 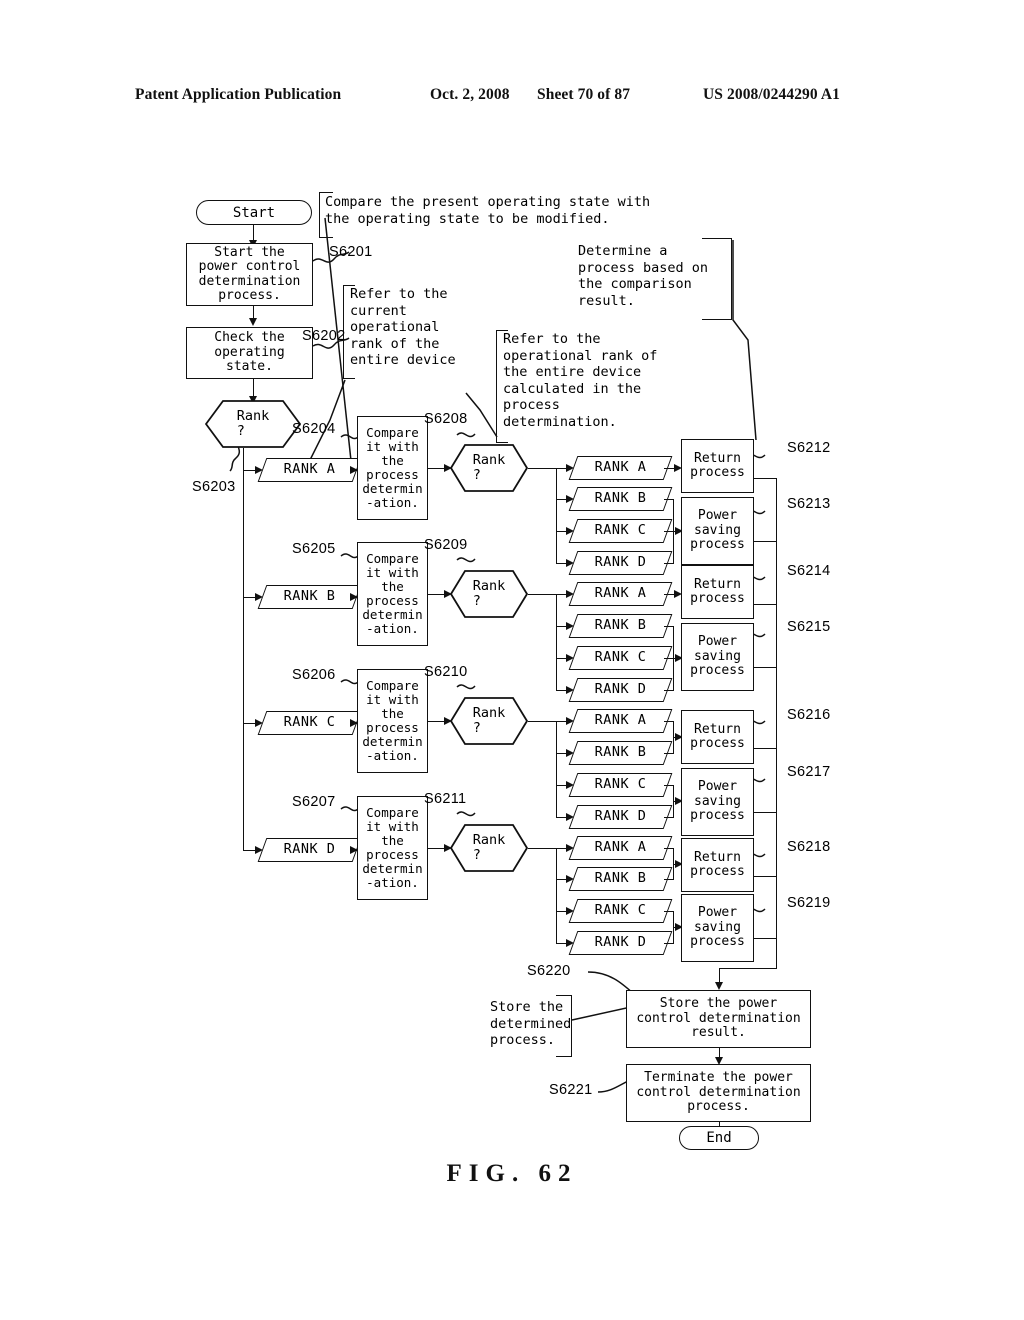 I want to click on header-patent-number: US 2008/0244290 A1, so click(x=772, y=94).